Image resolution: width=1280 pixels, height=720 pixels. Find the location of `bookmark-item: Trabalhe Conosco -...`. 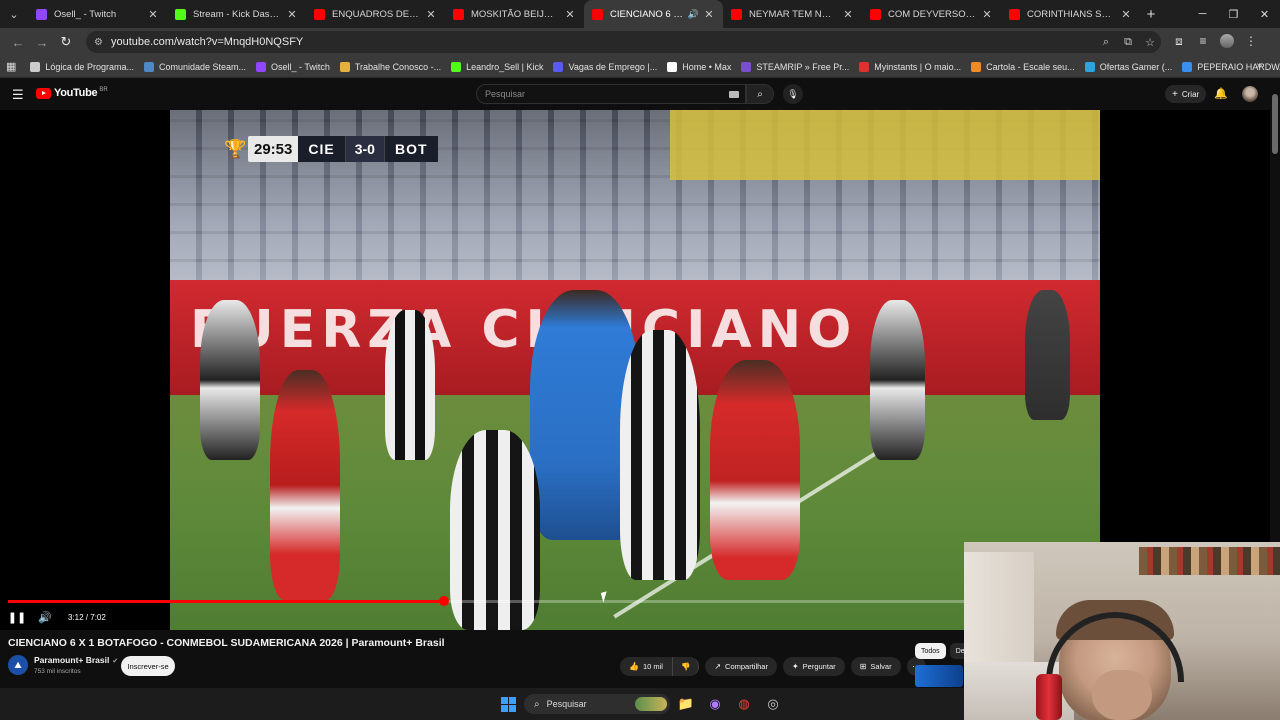

bookmark-item: Trabalhe Conosco -... is located at coordinates (390, 66).